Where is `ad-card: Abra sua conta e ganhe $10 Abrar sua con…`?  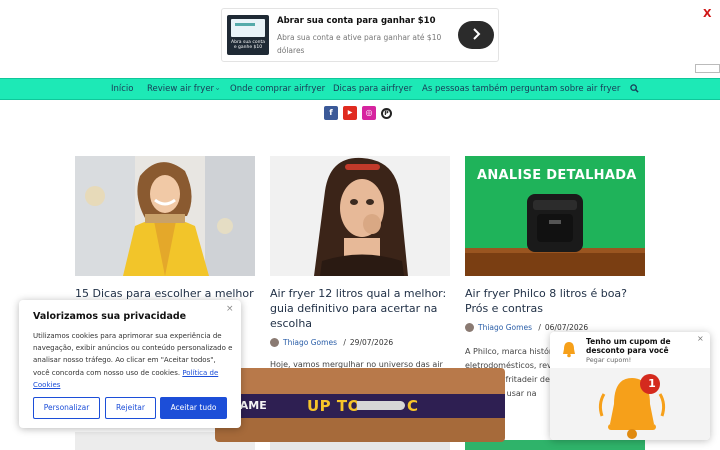
ad-card: Abra sua conta e ganhe $10 Abrar sua con… is located at coordinates (360, 35).